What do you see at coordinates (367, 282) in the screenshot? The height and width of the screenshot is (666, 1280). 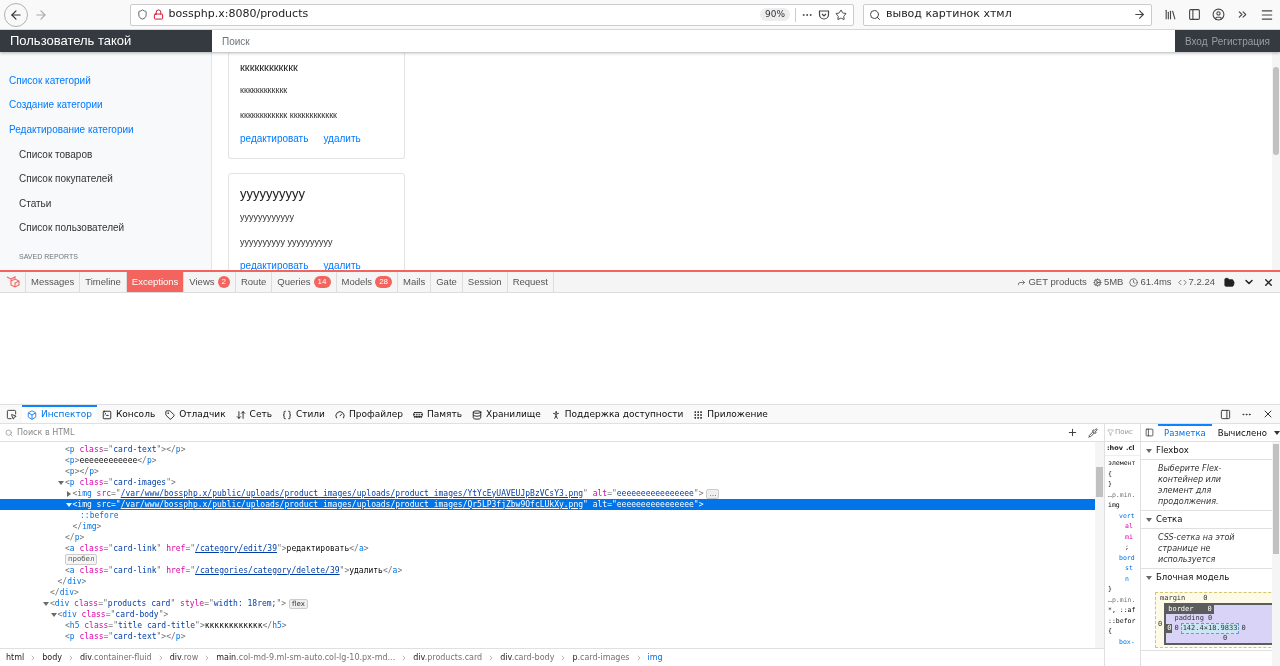 I see `debug-tab: Models 28` at bounding box center [367, 282].